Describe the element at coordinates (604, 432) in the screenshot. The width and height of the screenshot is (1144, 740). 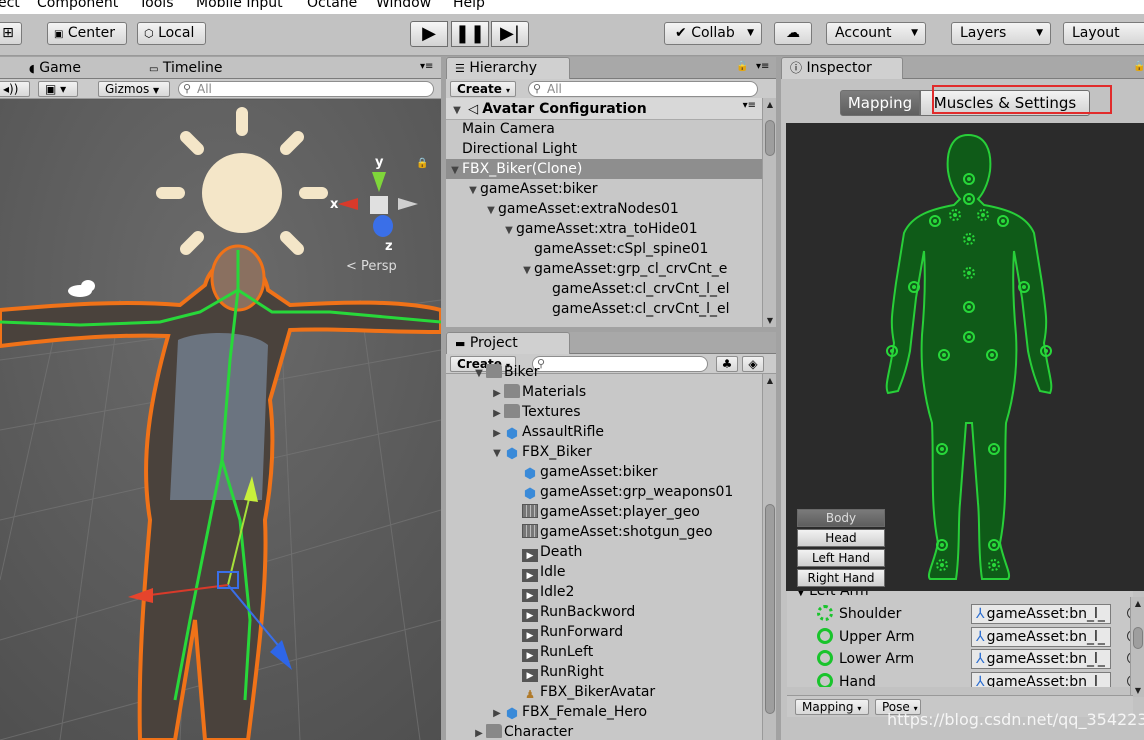
I see `project-item: ▶ ⬢ AssaultRifle` at that location.